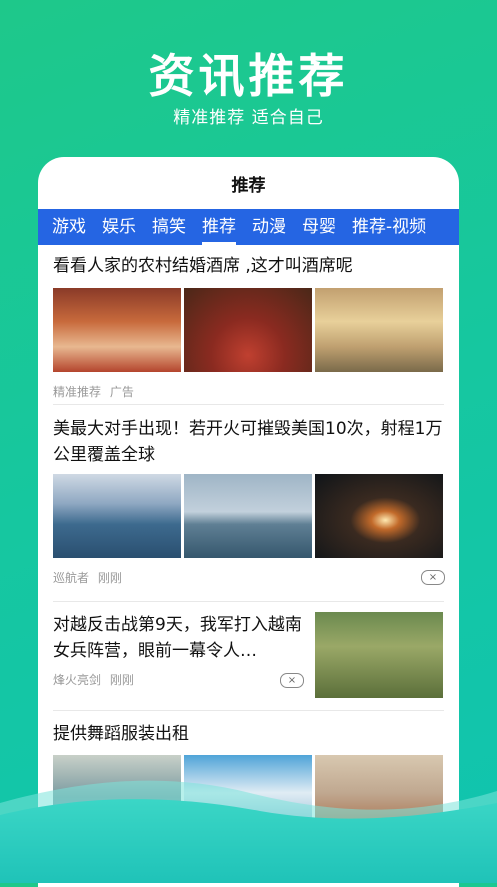  What do you see at coordinates (71, 578) in the screenshot?
I see `news-source: 巡航者` at bounding box center [71, 578].